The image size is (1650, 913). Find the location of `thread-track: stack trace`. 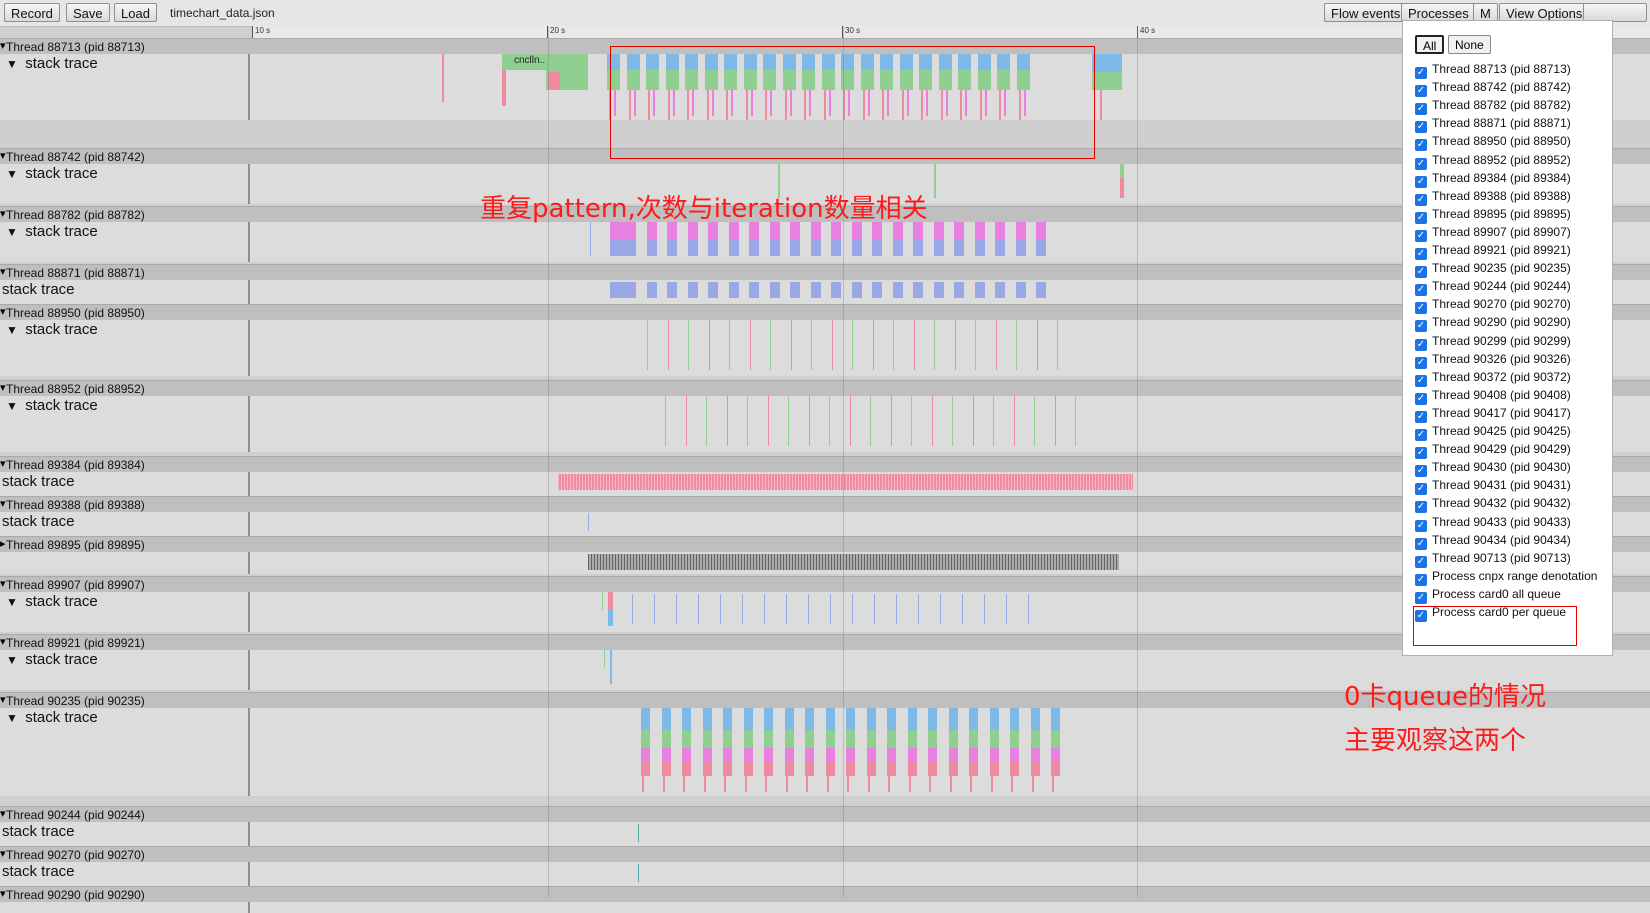

thread-track: stack trace is located at coordinates (825, 834).